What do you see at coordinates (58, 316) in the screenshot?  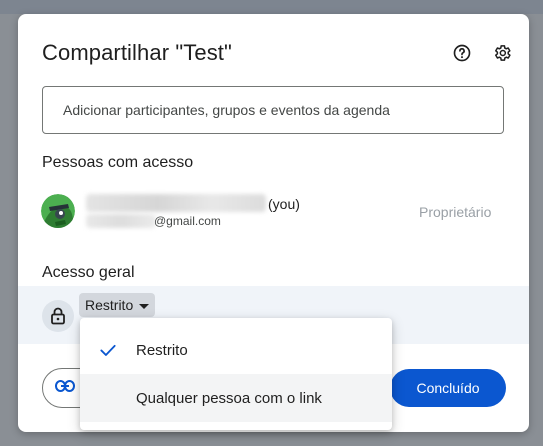 I see `lock-icon` at bounding box center [58, 316].